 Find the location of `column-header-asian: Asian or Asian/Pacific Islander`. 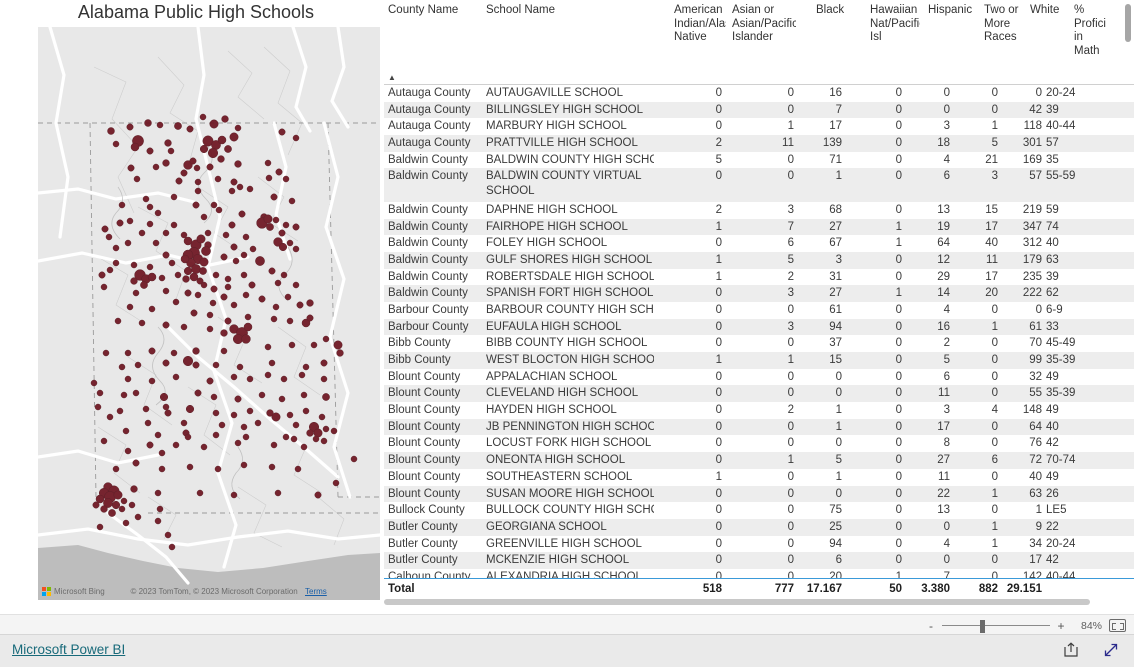

column-header-asian: Asian or Asian/Pacific Islander is located at coordinates (764, 24).